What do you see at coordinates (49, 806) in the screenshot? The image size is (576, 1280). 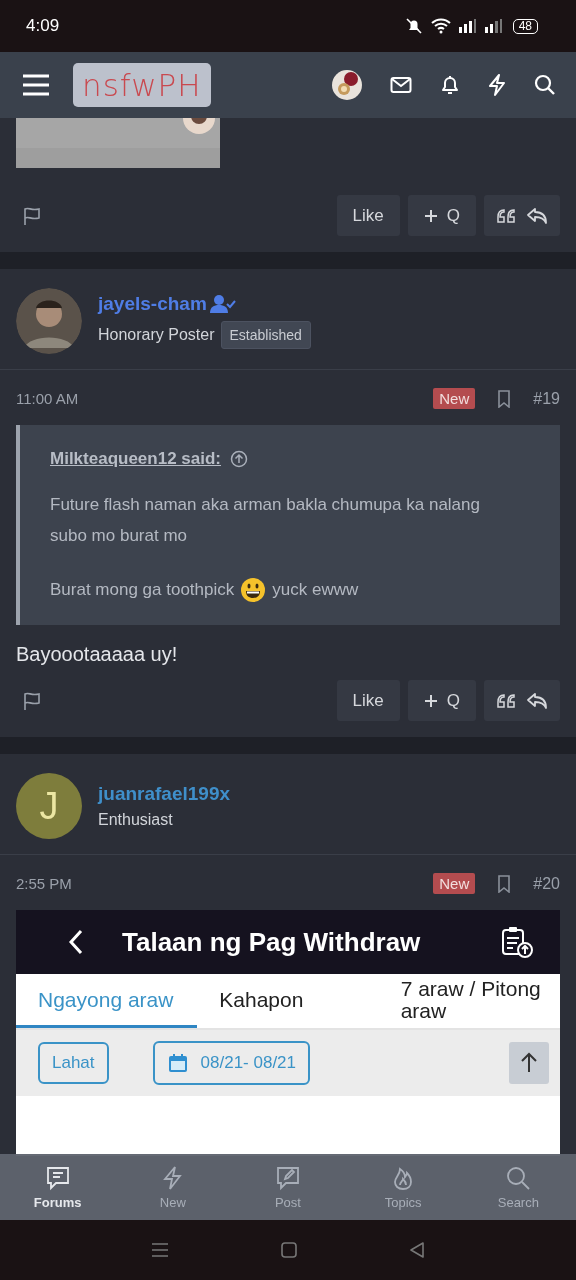 I see `avatar: J` at bounding box center [49, 806].